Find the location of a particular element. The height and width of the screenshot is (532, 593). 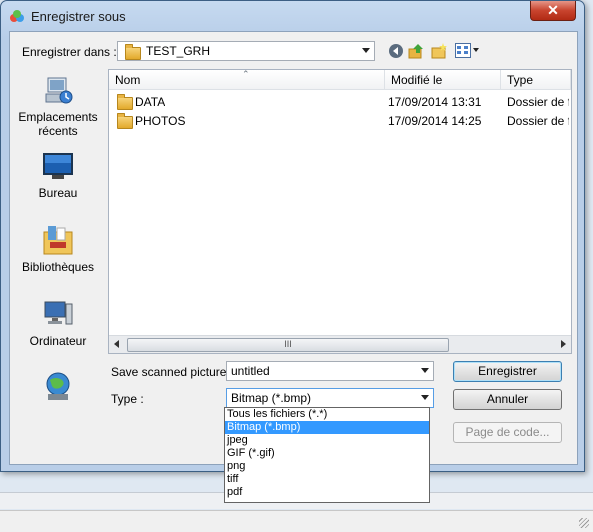

window-title: Enregistrer sous is located at coordinates (78, 16).